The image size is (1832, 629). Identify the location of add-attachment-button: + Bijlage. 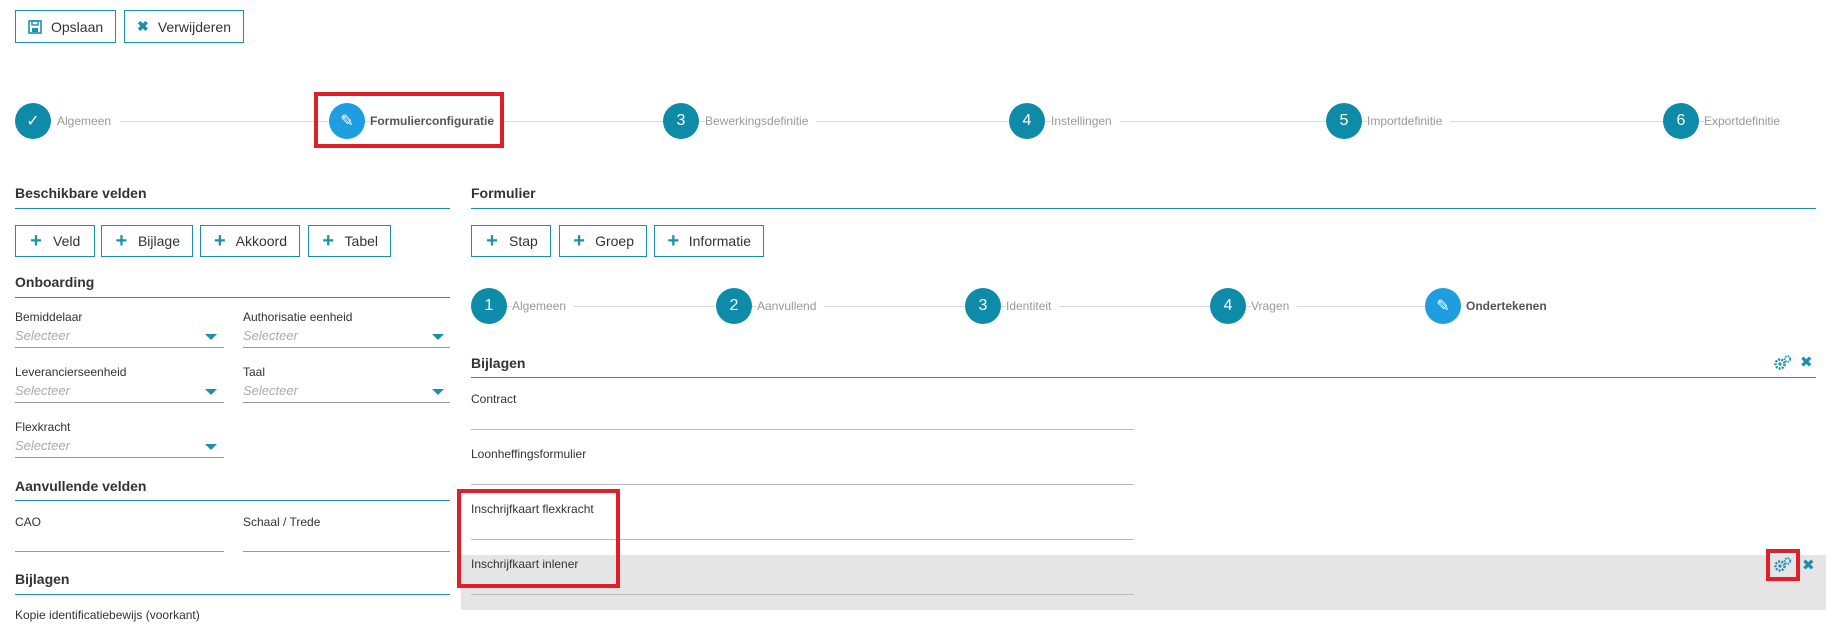
(147, 241).